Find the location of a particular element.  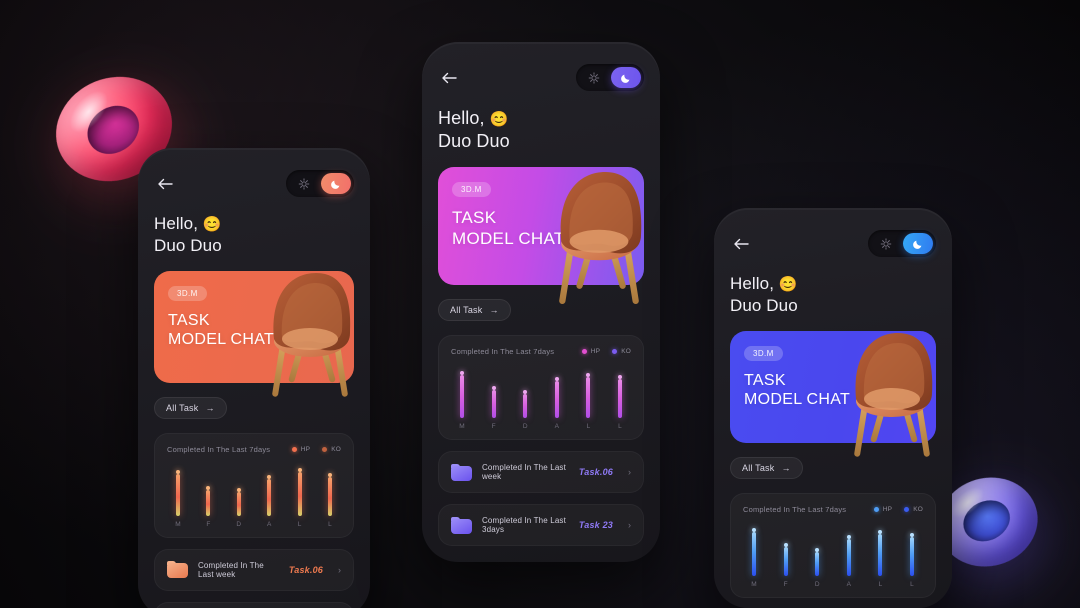

bar-chart is located at coordinates (833, 550).